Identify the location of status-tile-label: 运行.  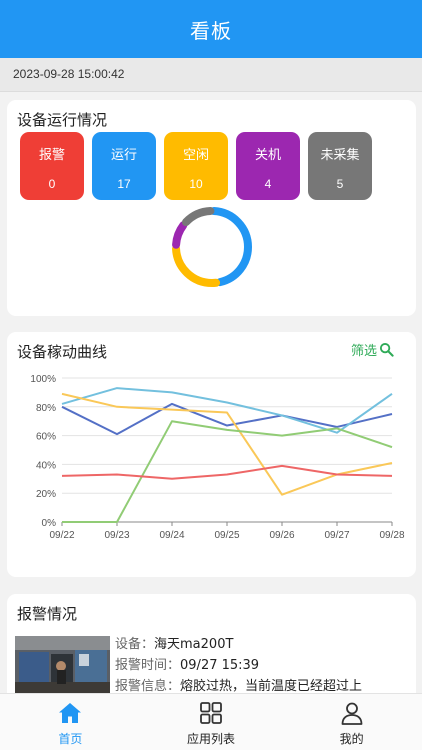
(123, 155).